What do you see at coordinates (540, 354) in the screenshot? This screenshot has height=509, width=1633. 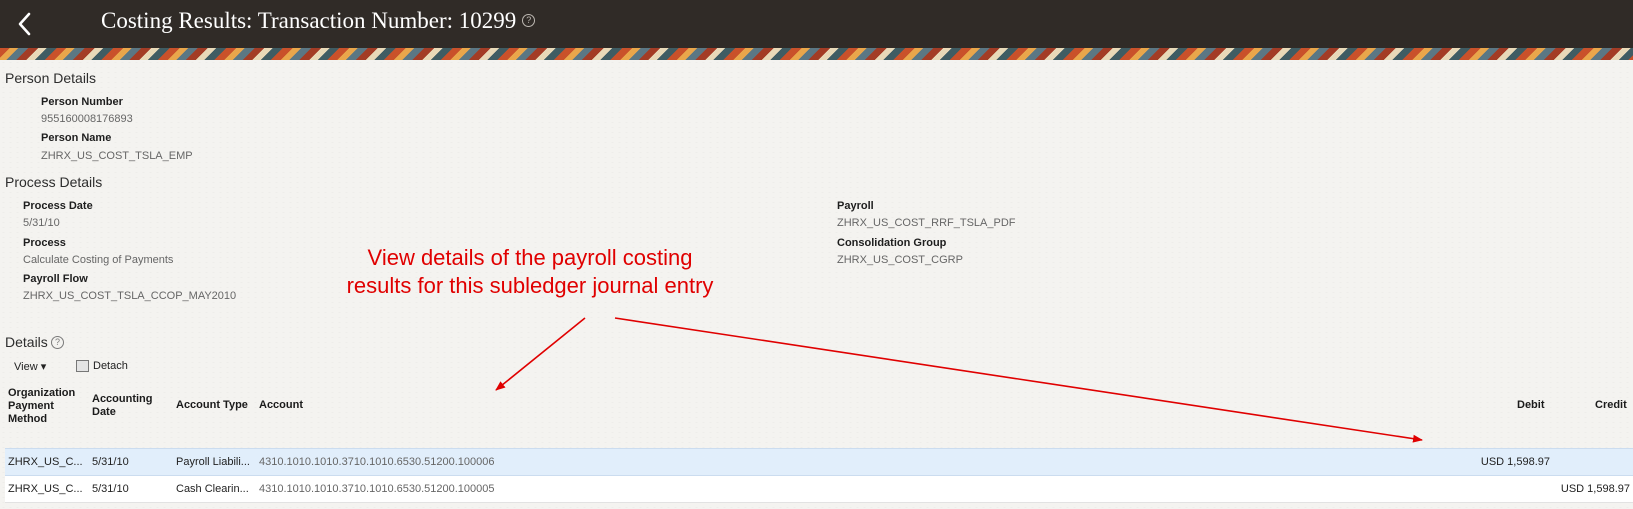 I see `annotation-arrow-to-table` at bounding box center [540, 354].